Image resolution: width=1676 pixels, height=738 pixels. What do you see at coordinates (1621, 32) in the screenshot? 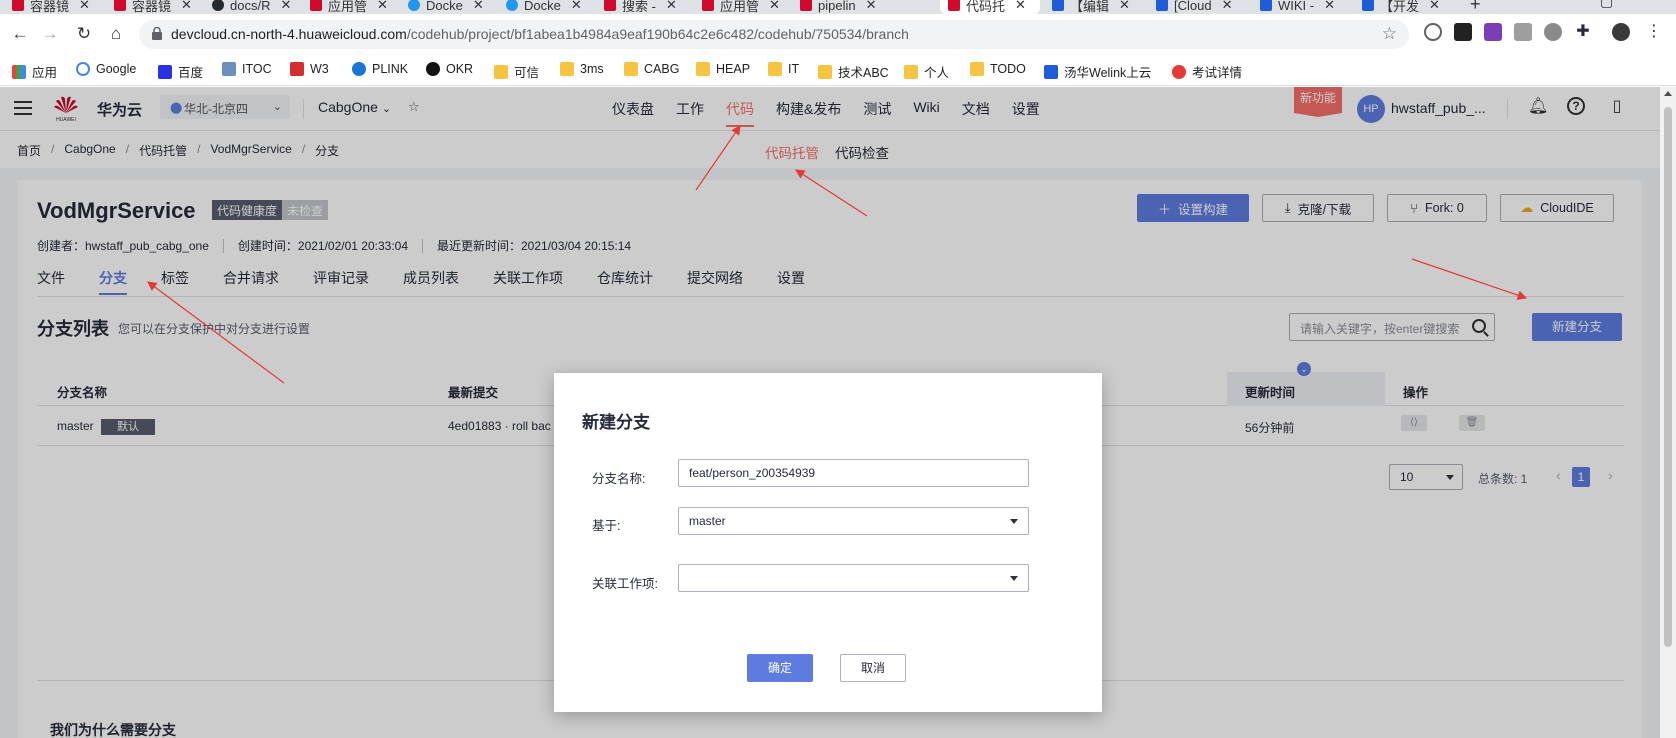
I see `profile-avatar-icon` at bounding box center [1621, 32].